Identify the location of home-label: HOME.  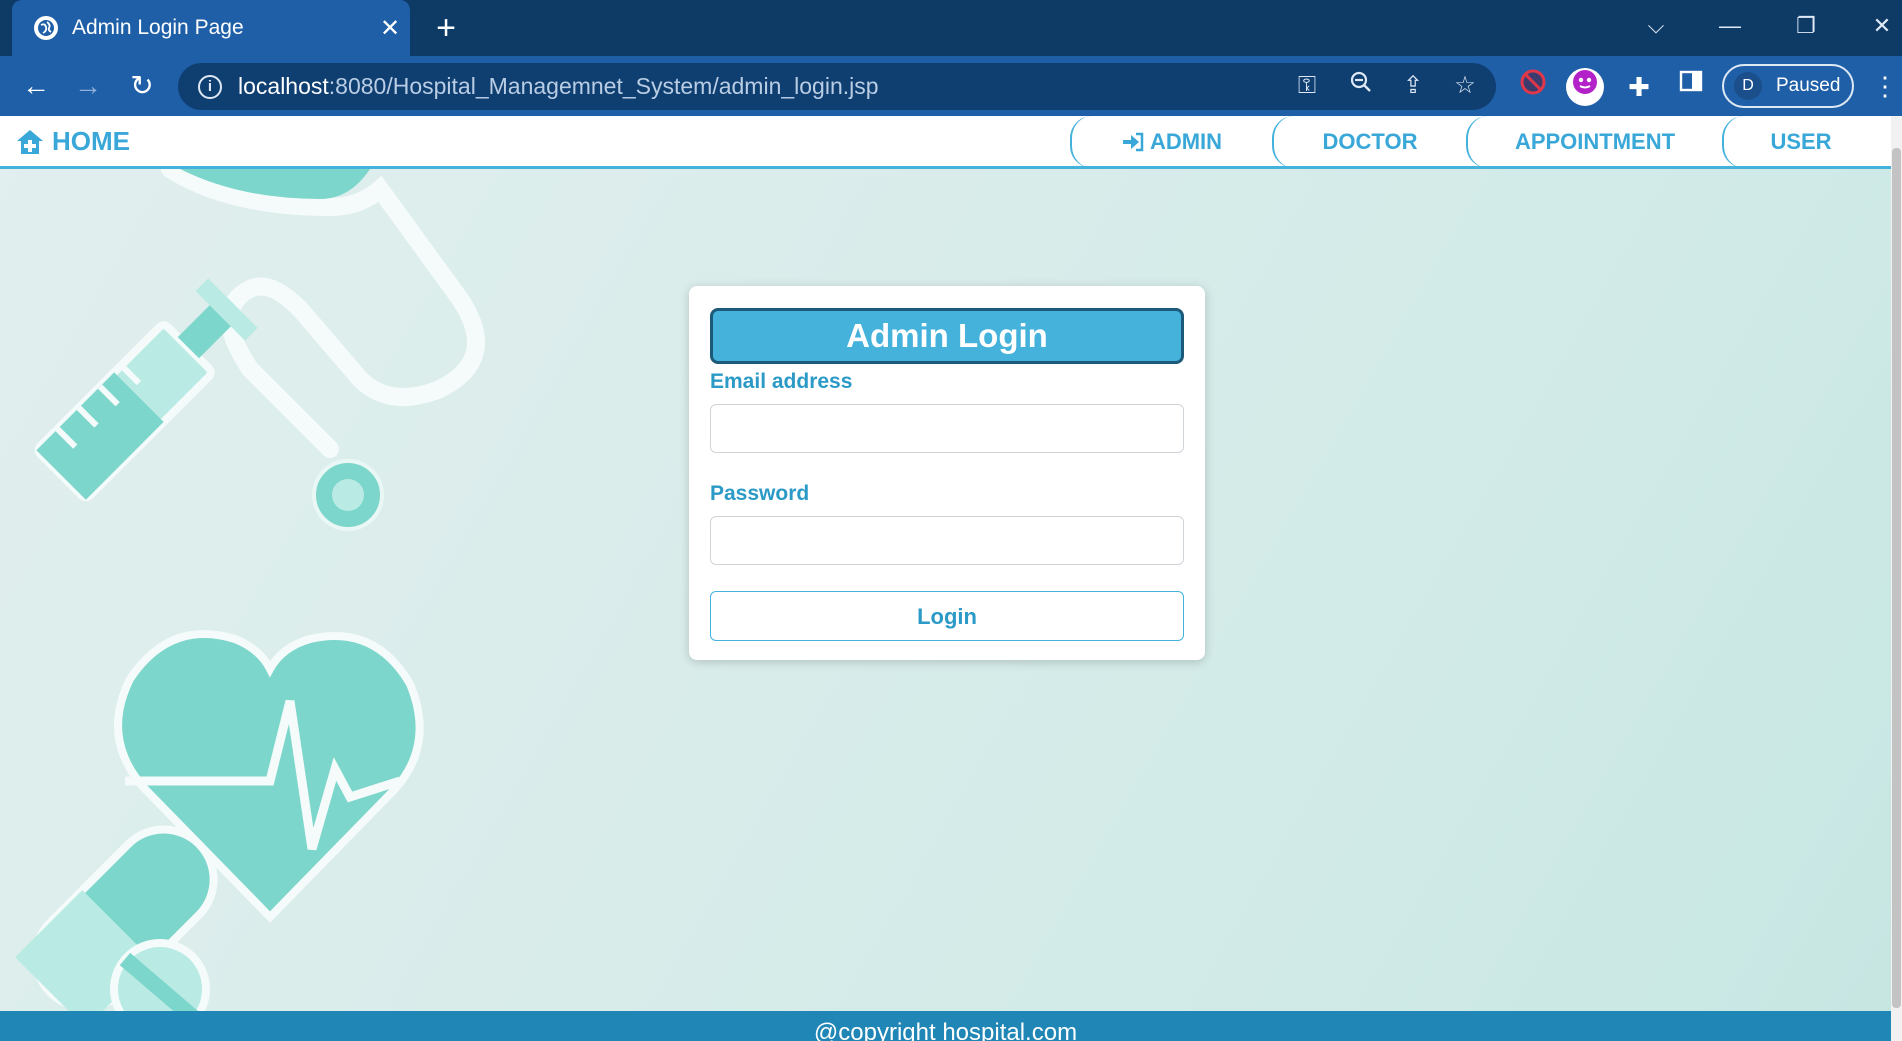
(91, 141).